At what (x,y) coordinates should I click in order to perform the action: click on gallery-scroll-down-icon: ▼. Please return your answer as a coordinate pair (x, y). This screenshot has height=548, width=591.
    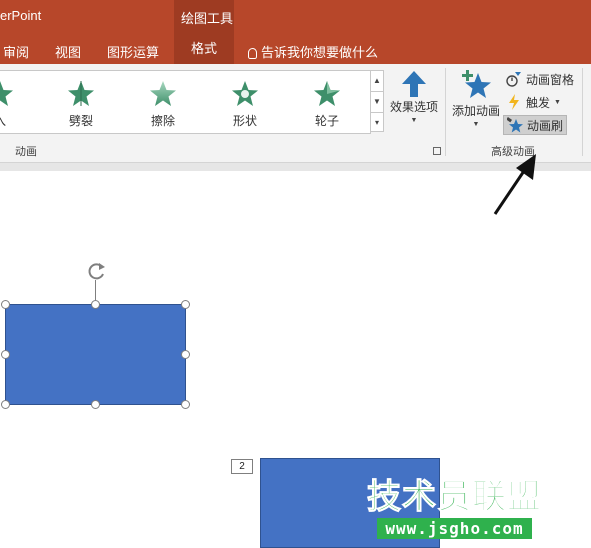
    Looking at the image, I should click on (377, 102).